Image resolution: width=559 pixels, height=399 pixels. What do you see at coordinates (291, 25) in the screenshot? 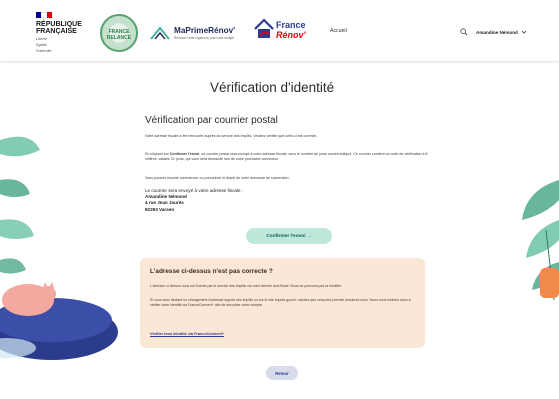
I see `france-renov-line1: France` at bounding box center [291, 25].